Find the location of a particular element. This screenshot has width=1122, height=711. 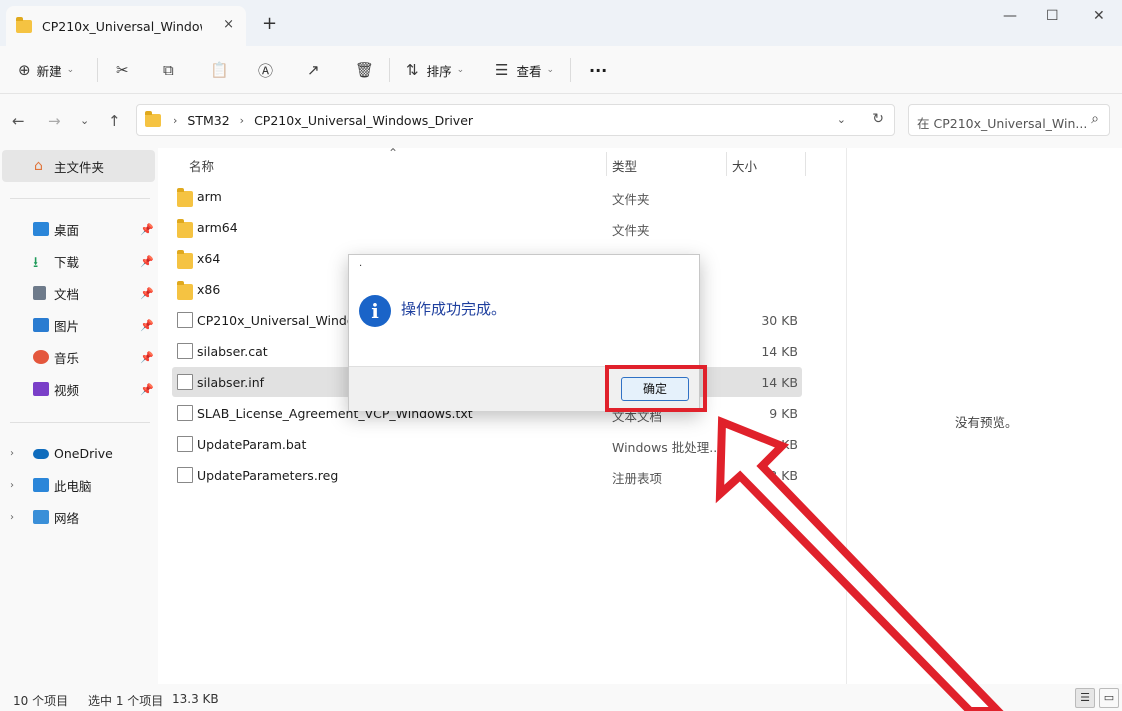

search-icon: ⌕ is located at coordinates (1095, 119).